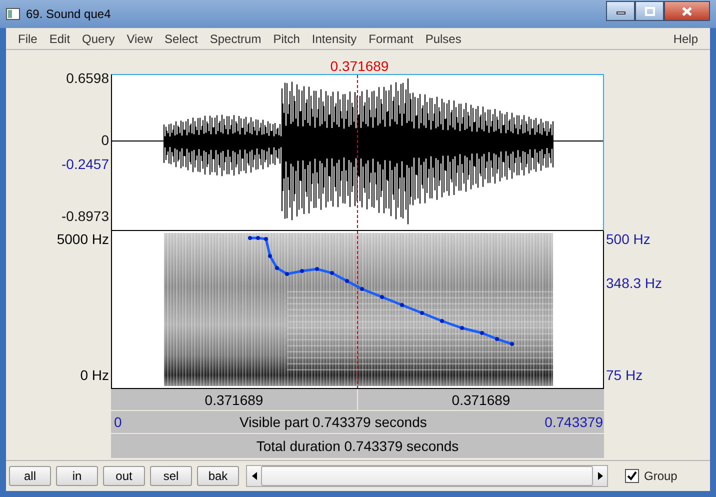 The height and width of the screenshot is (497, 716). What do you see at coordinates (59, 39) in the screenshot?
I see `menu-item: Edit` at bounding box center [59, 39].